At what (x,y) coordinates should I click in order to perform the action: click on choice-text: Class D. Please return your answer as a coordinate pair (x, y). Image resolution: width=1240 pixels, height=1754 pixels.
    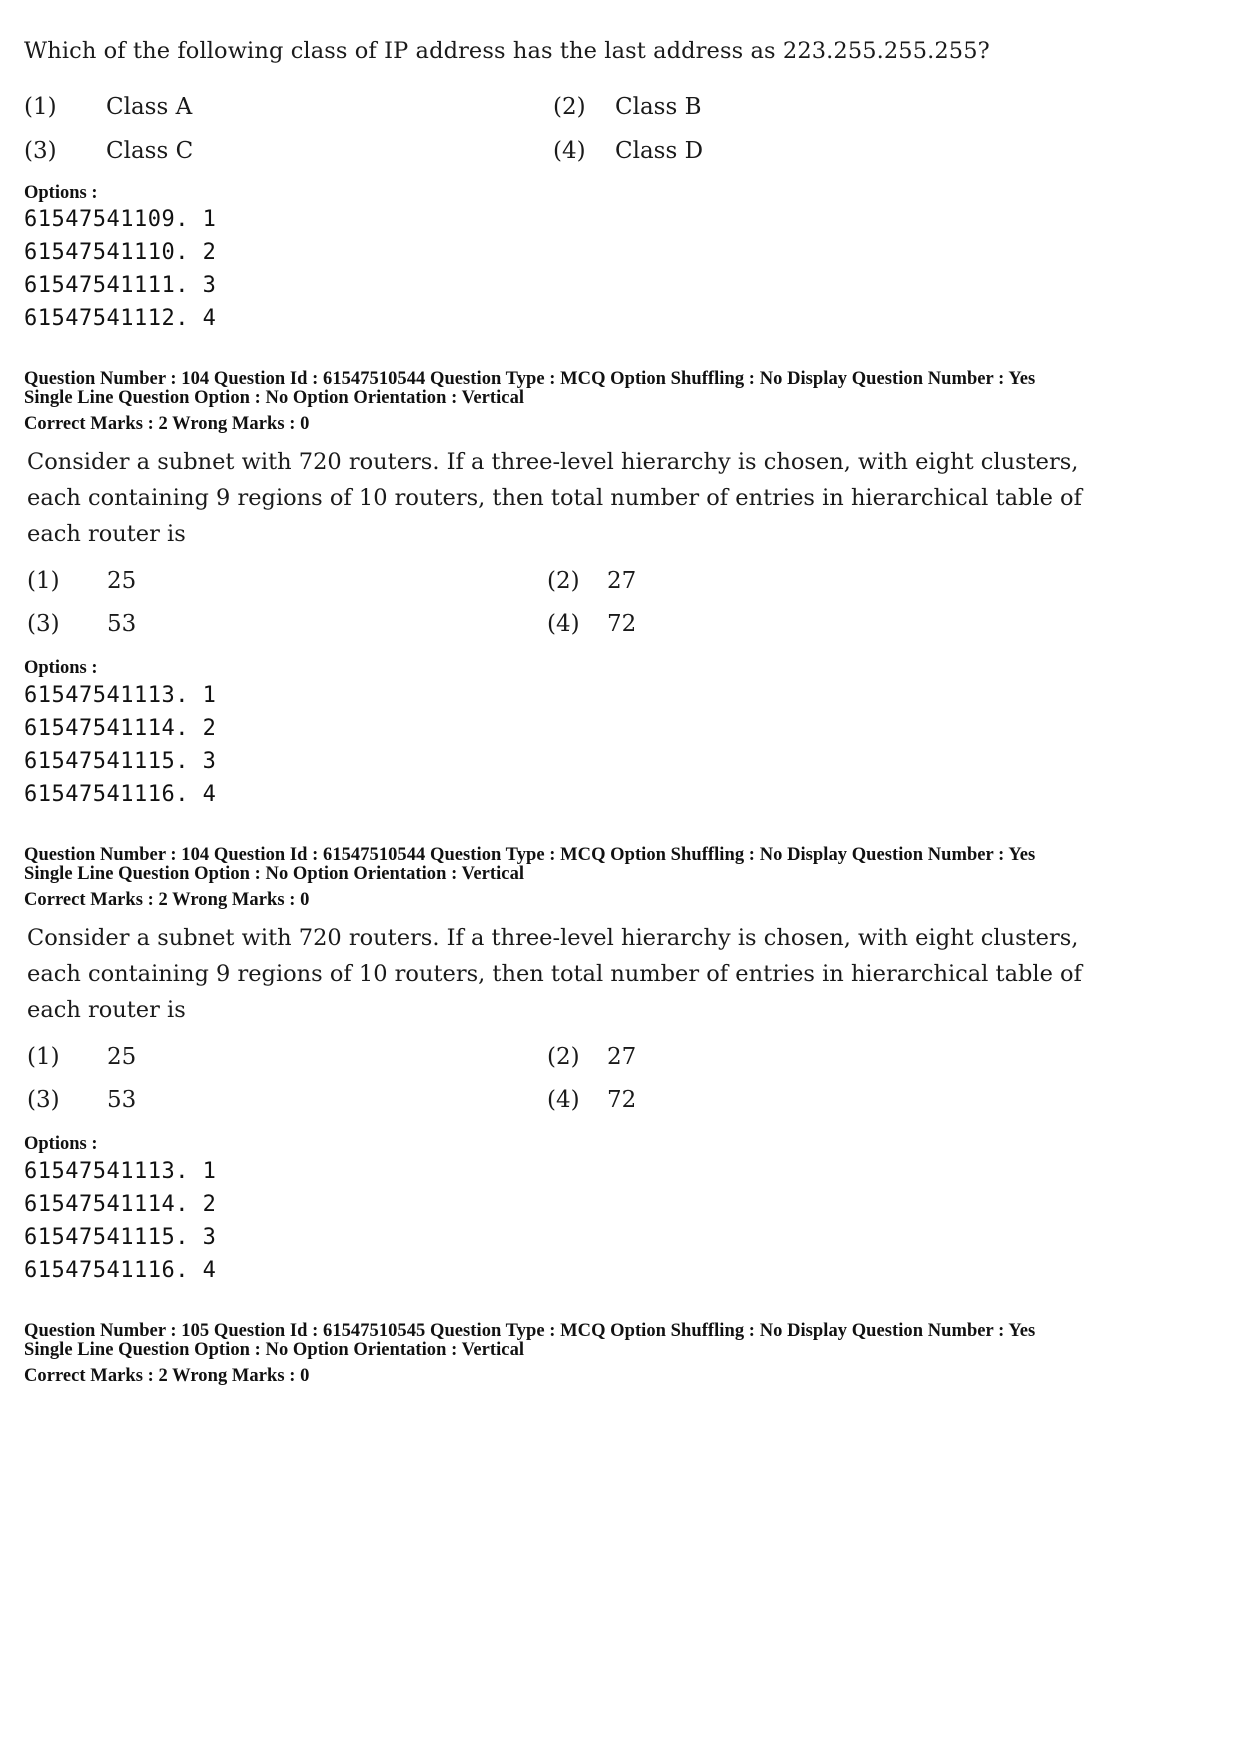
    Looking at the image, I should click on (659, 151).